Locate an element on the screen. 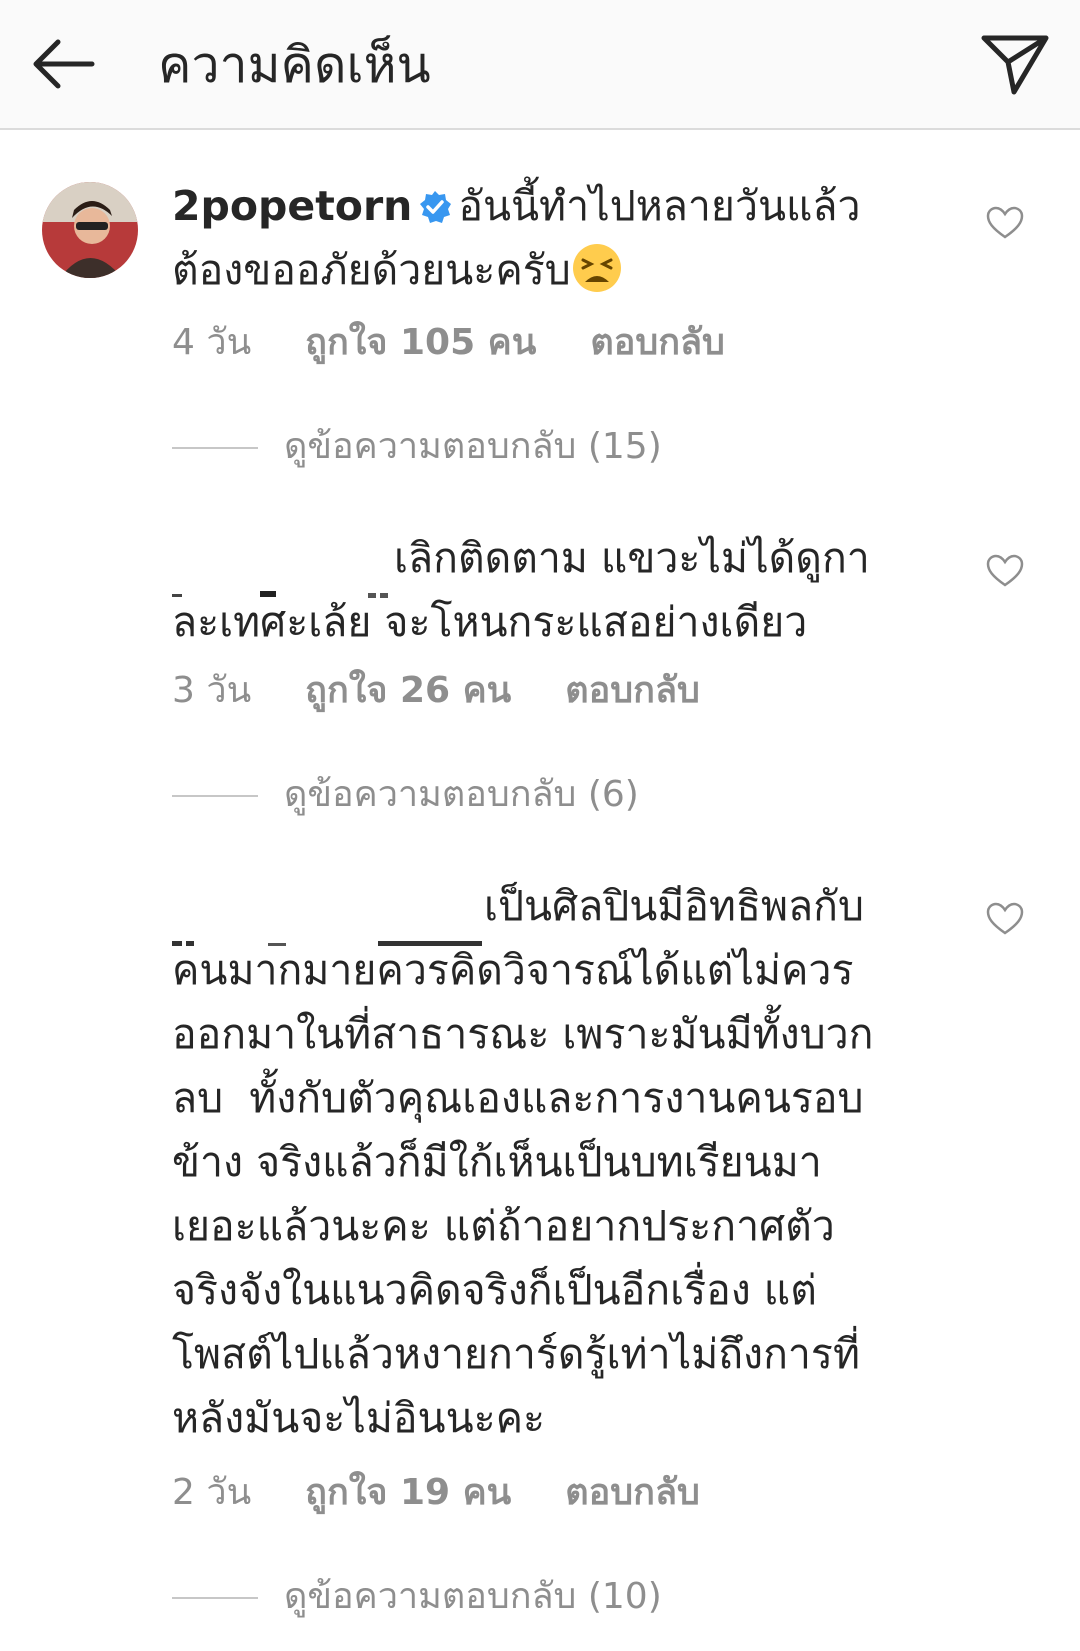 This screenshot has width=1080, height=1651. verified-badge-icon is located at coordinates (436, 207).